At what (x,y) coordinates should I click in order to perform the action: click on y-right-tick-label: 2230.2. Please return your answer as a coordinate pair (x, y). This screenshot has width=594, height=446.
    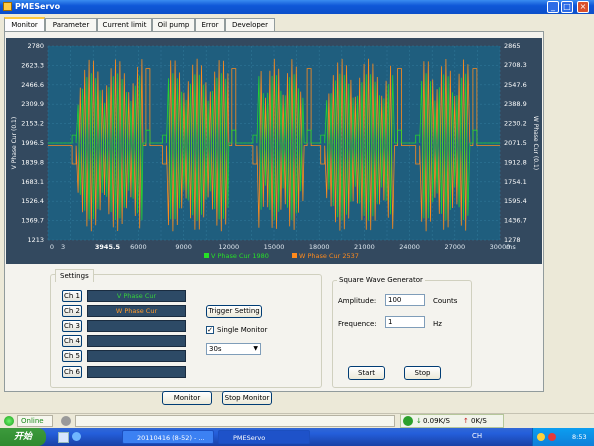
    Looking at the image, I should click on (515, 124).